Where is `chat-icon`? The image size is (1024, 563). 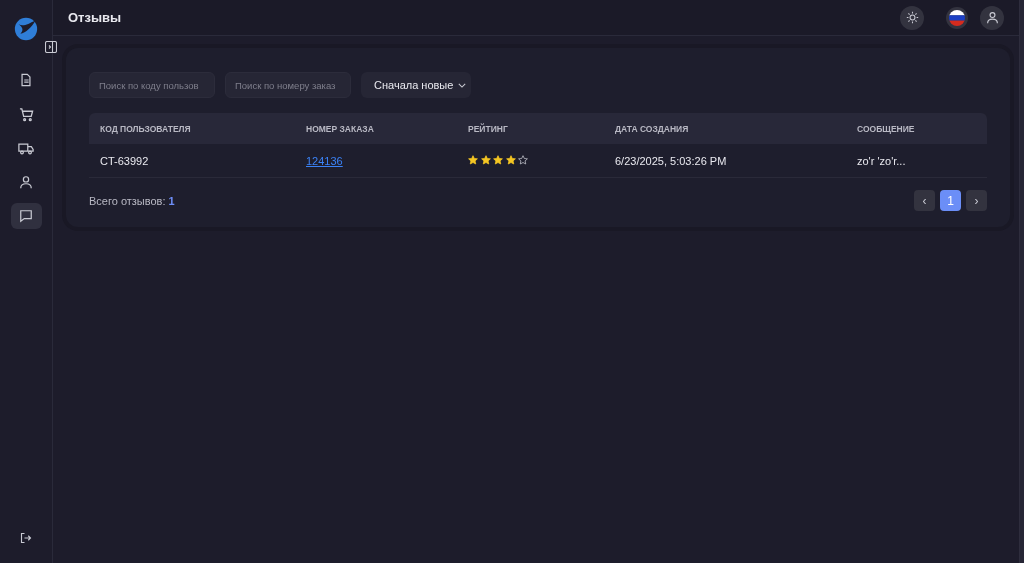 chat-icon is located at coordinates (26, 216).